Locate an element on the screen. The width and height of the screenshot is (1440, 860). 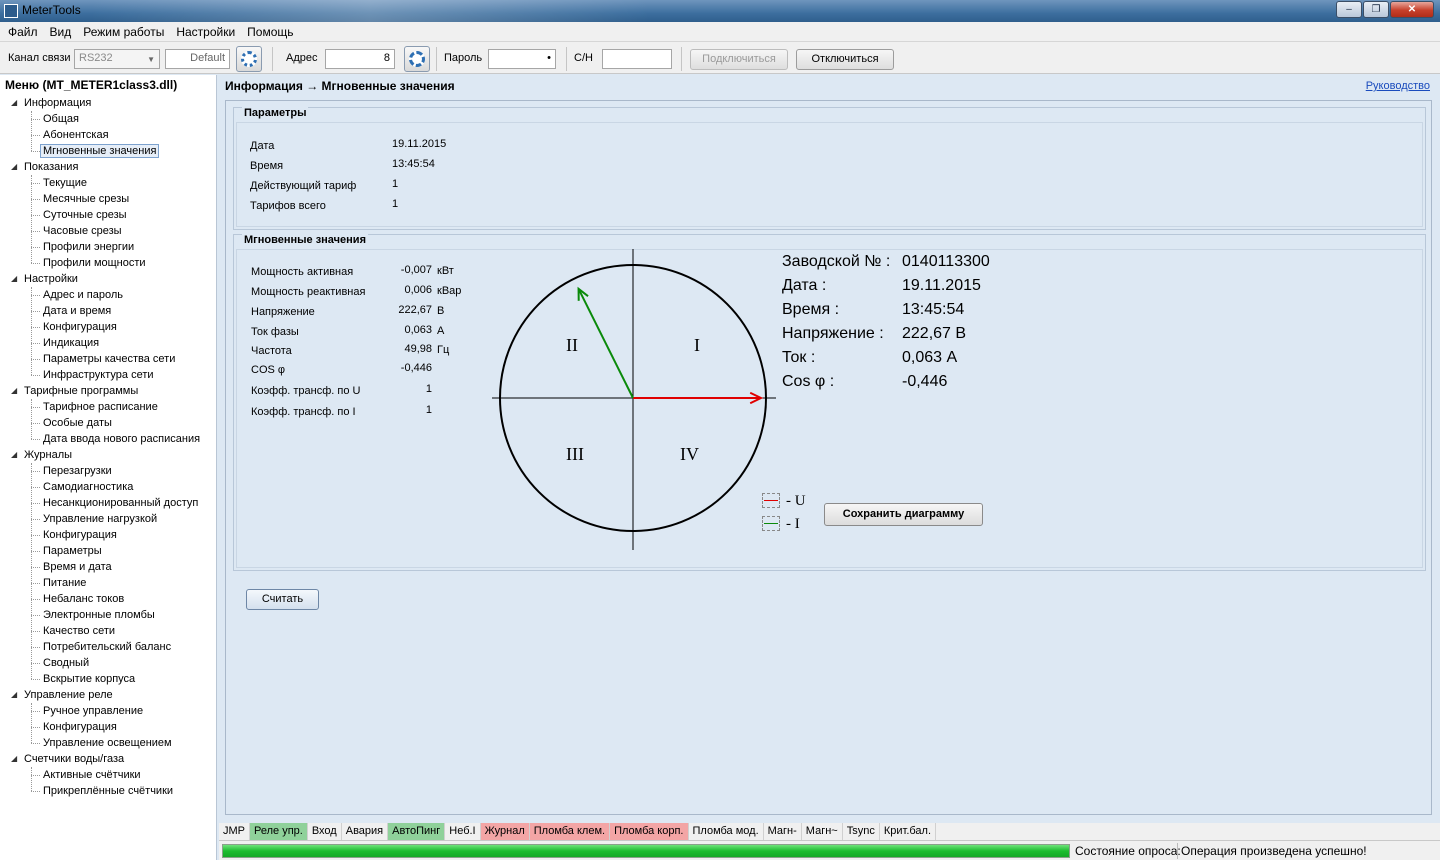
connect-button: Подключиться is located at coordinates (739, 59).